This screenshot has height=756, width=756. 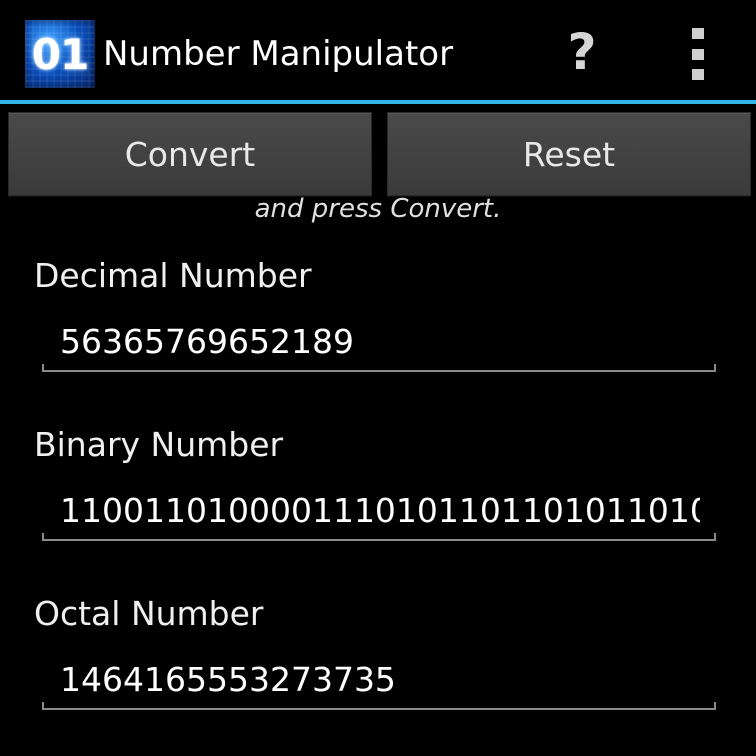 What do you see at coordinates (228, 679) in the screenshot?
I see `octal-value: 1464165553273735` at bounding box center [228, 679].